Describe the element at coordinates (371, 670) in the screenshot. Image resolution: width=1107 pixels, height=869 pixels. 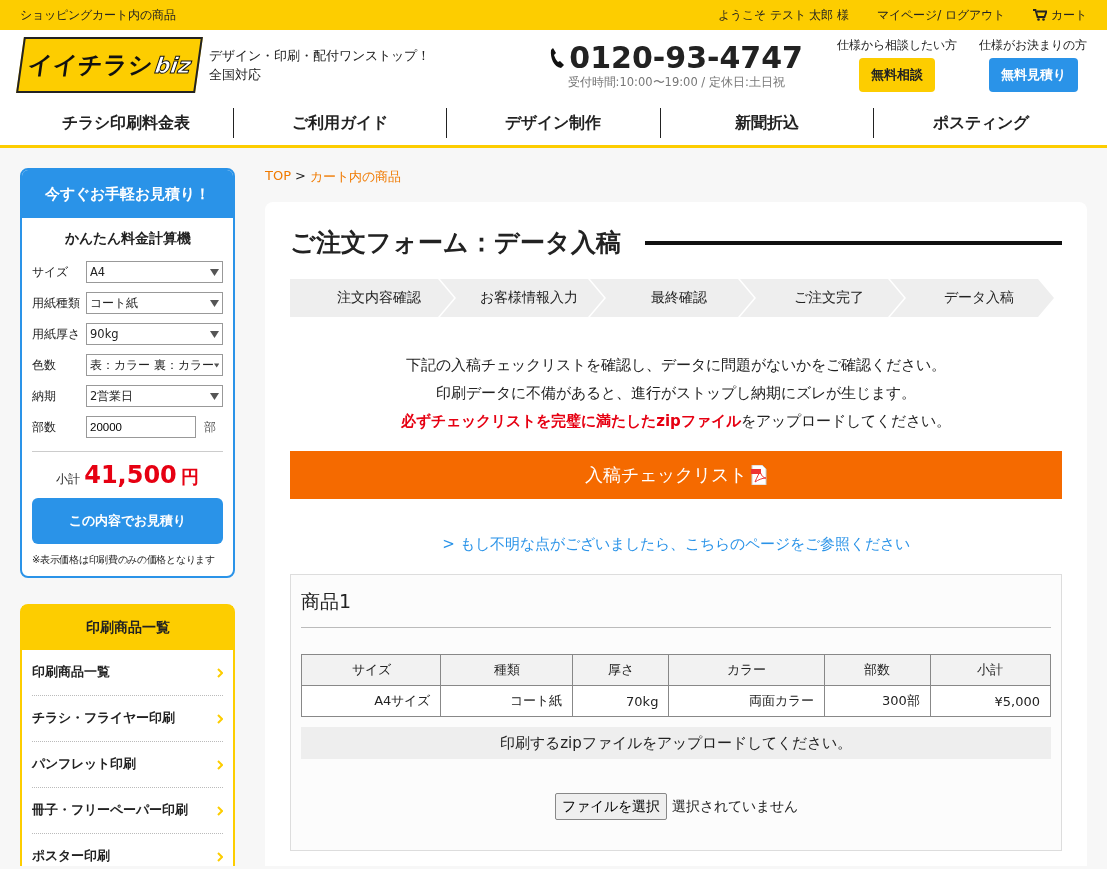
I see `column-header: サイズ` at that location.